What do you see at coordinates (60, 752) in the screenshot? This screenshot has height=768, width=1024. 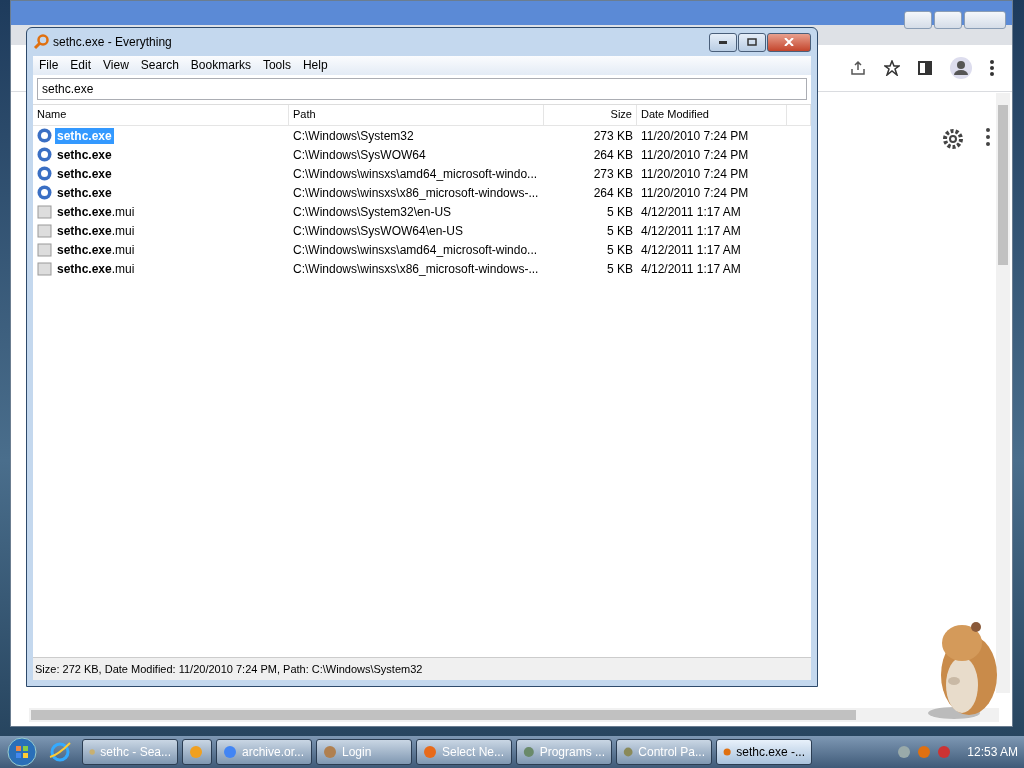 I see `browser-icon` at bounding box center [60, 752].